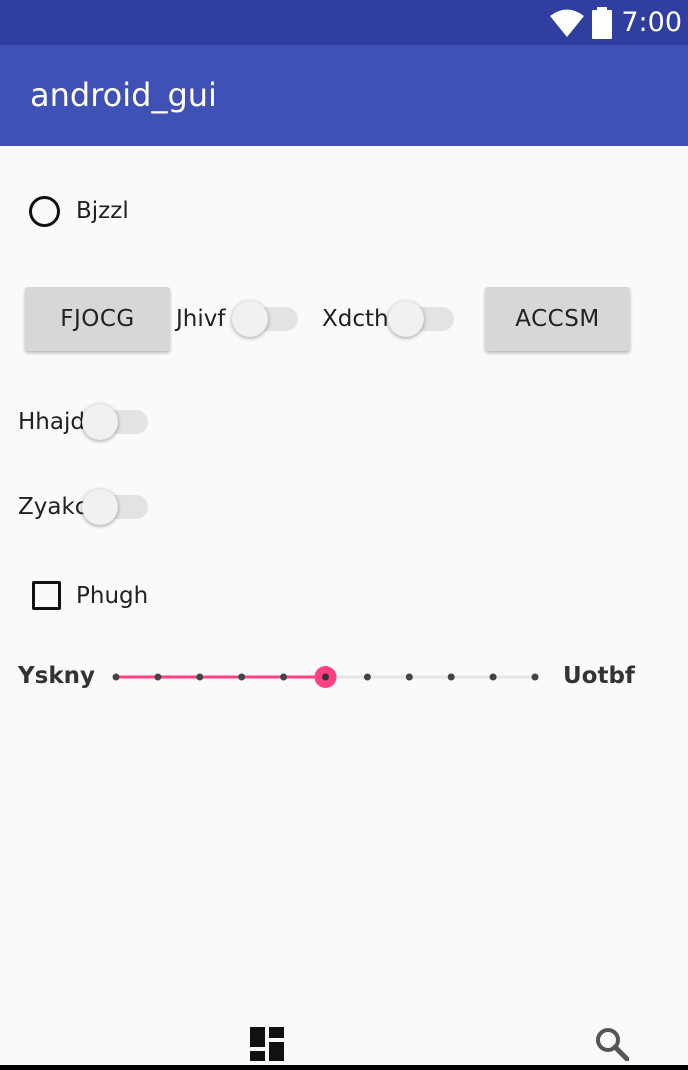 This screenshot has height=1070, width=688. I want to click on wifi-icon, so click(567, 23).